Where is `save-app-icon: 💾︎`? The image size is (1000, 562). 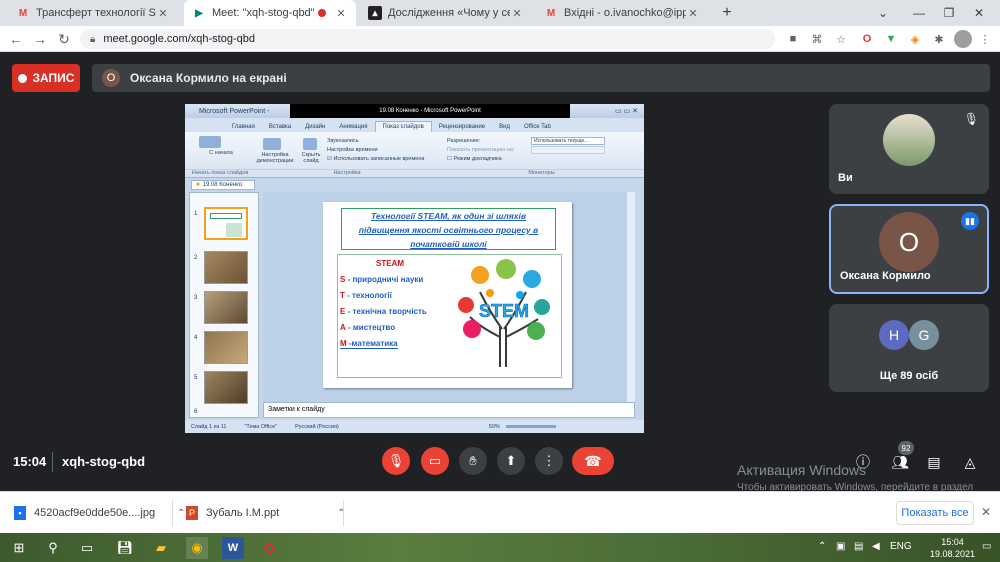
save-app-icon: 💾︎ is located at coordinates (125, 548).